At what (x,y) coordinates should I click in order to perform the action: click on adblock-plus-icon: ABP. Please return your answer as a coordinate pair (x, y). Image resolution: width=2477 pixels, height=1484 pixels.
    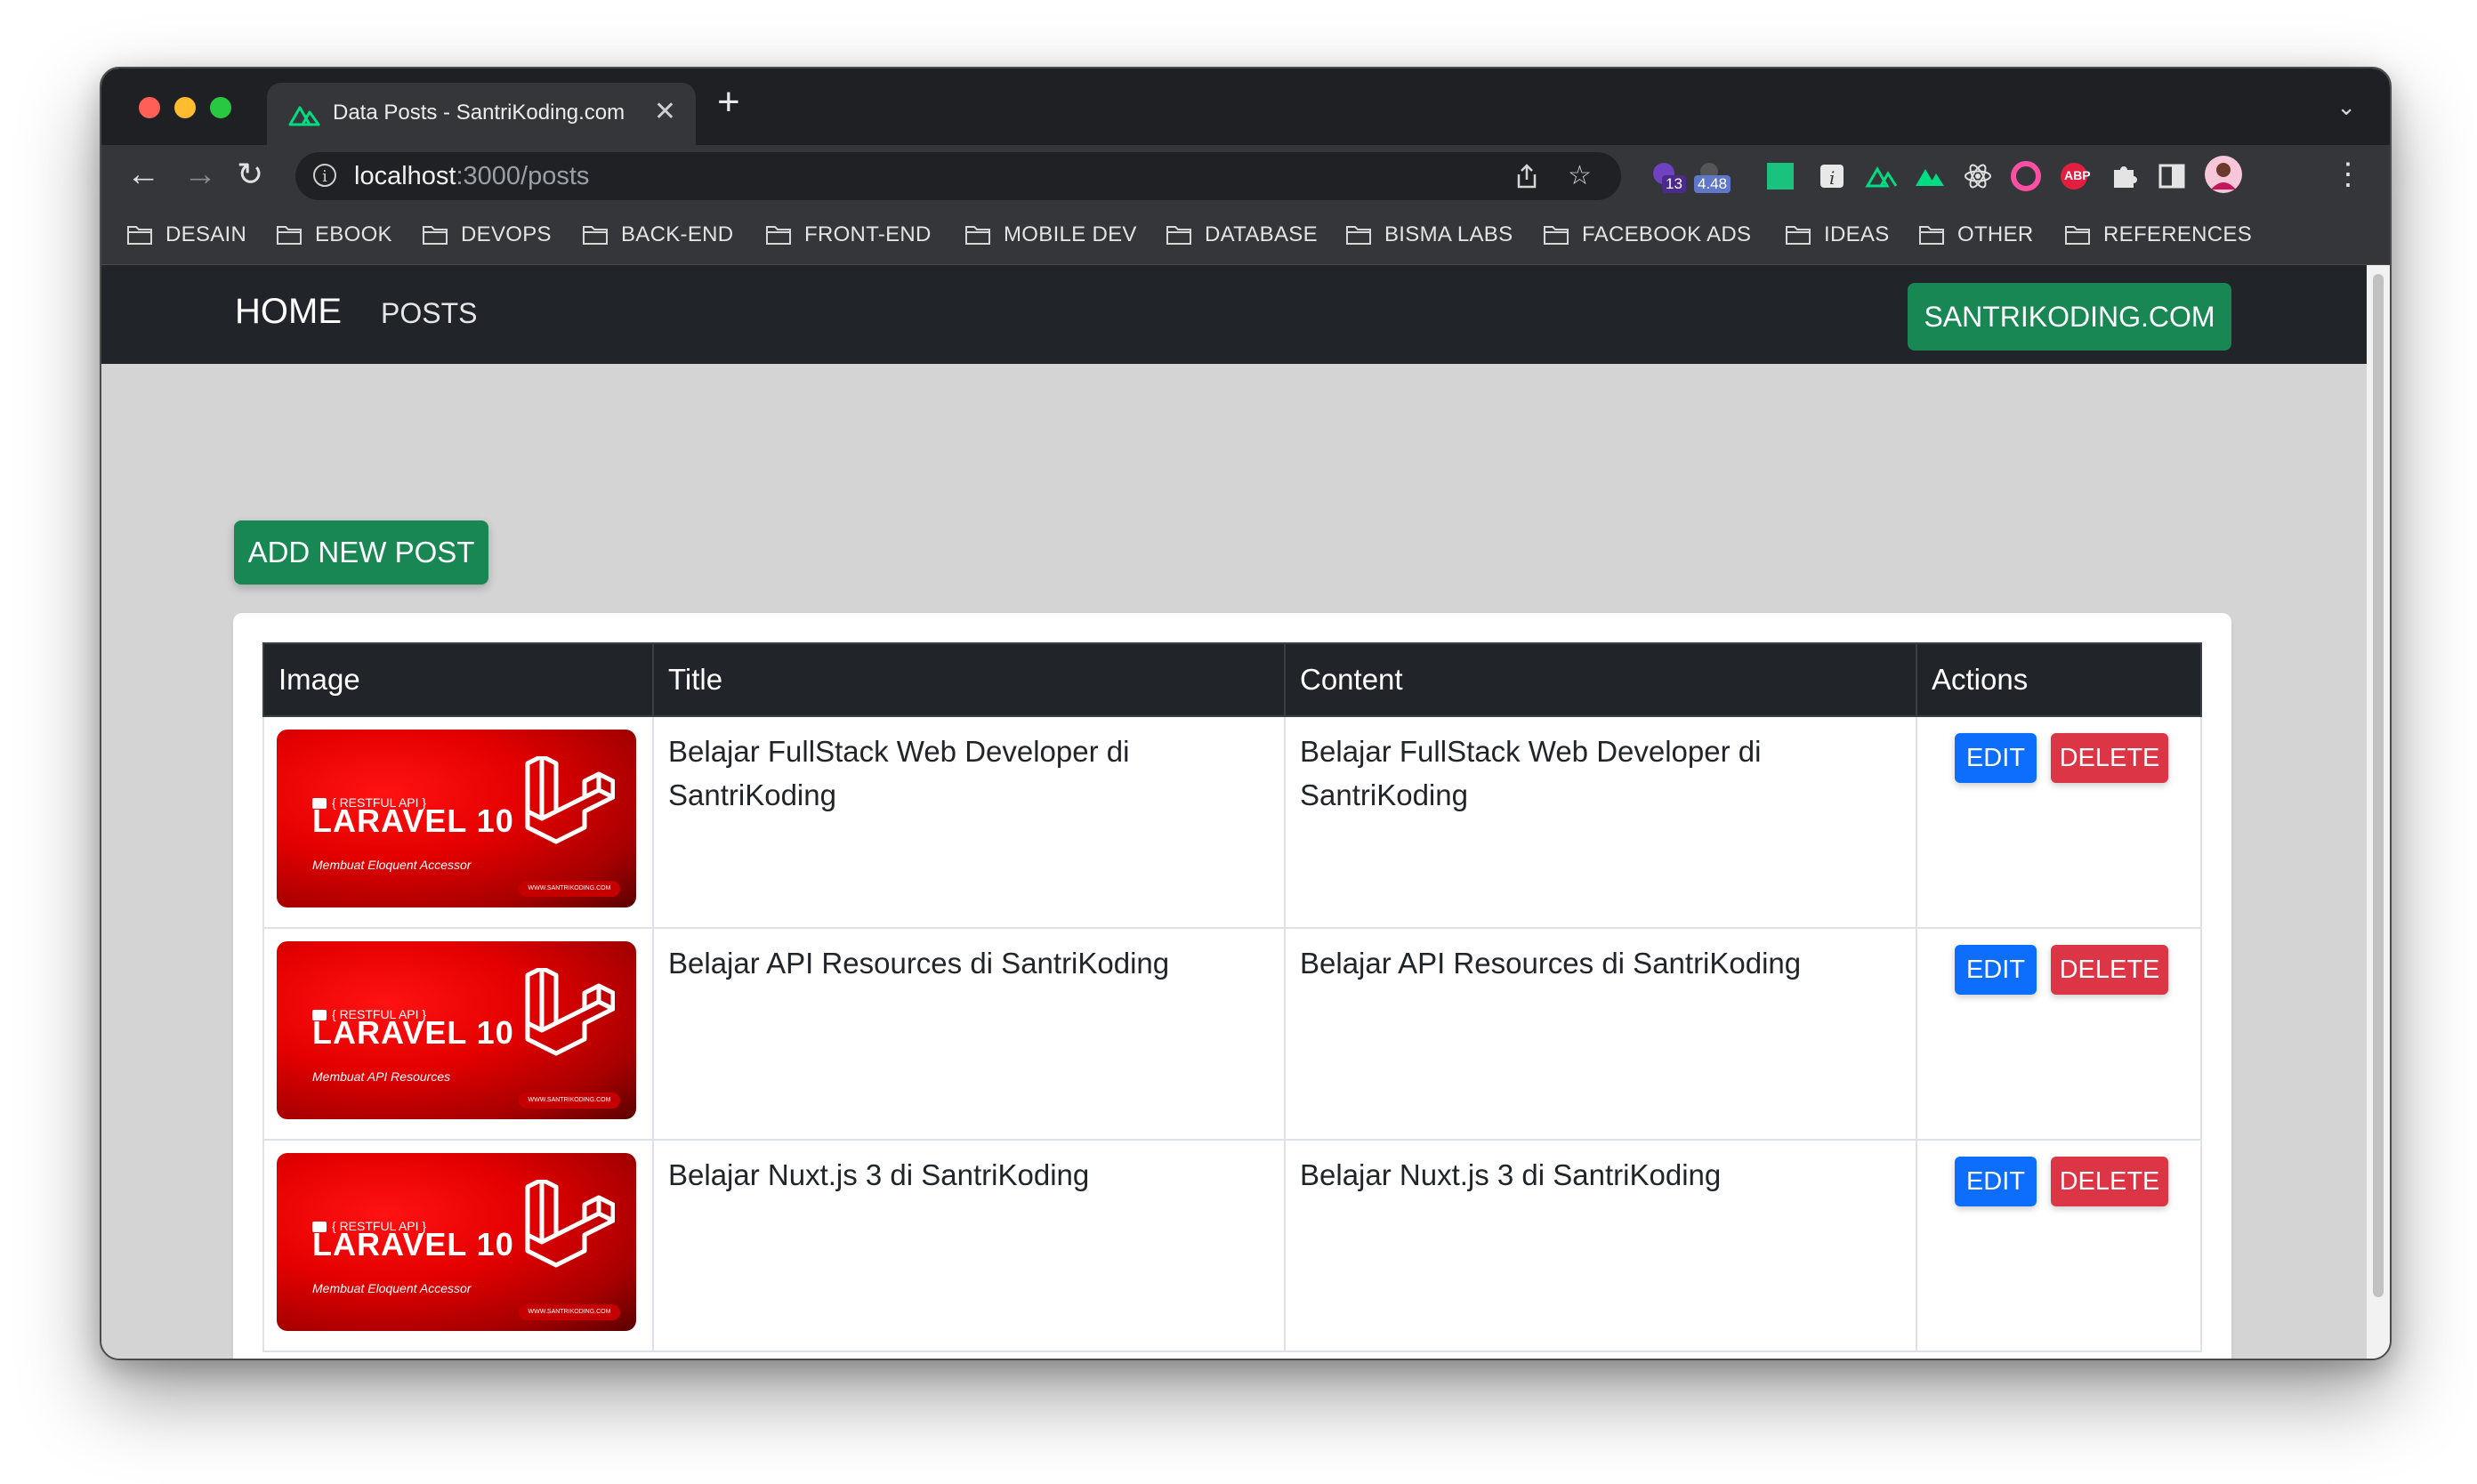
    Looking at the image, I should click on (2074, 176).